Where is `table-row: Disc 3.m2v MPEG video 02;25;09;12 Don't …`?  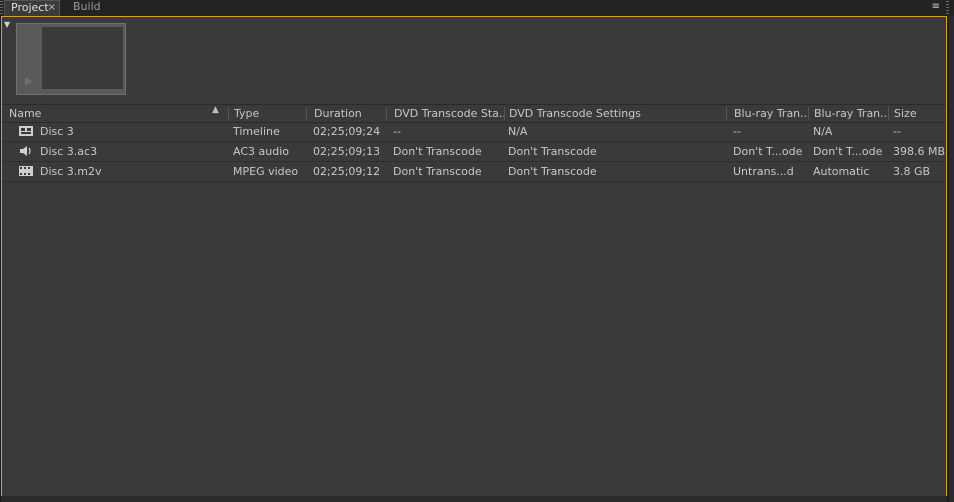
table-row: Disc 3.m2v MPEG video 02;25;09;12 Don't … is located at coordinates (474, 172).